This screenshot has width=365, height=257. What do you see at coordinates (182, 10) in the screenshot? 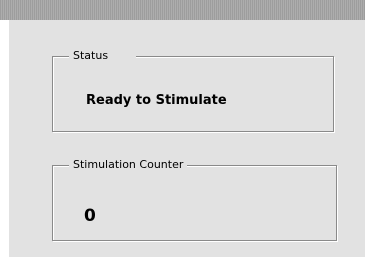
I see `title-bar` at bounding box center [182, 10].